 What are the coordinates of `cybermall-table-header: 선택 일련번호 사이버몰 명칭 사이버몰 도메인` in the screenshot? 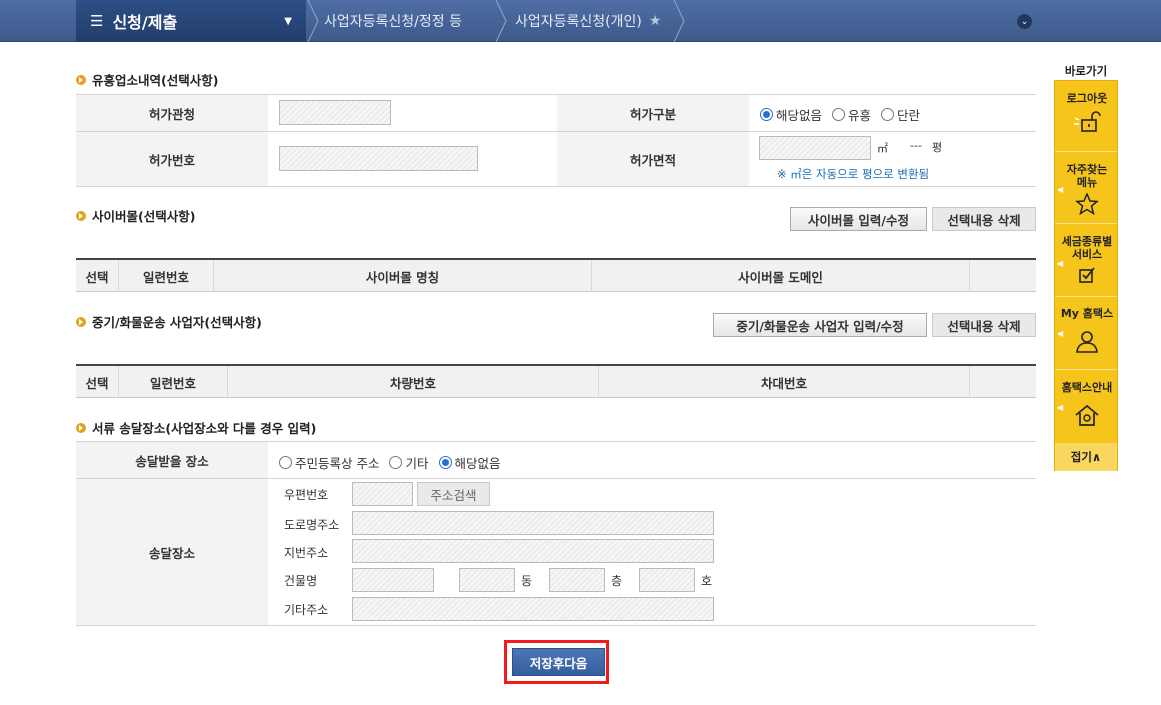 It's located at (556, 275).